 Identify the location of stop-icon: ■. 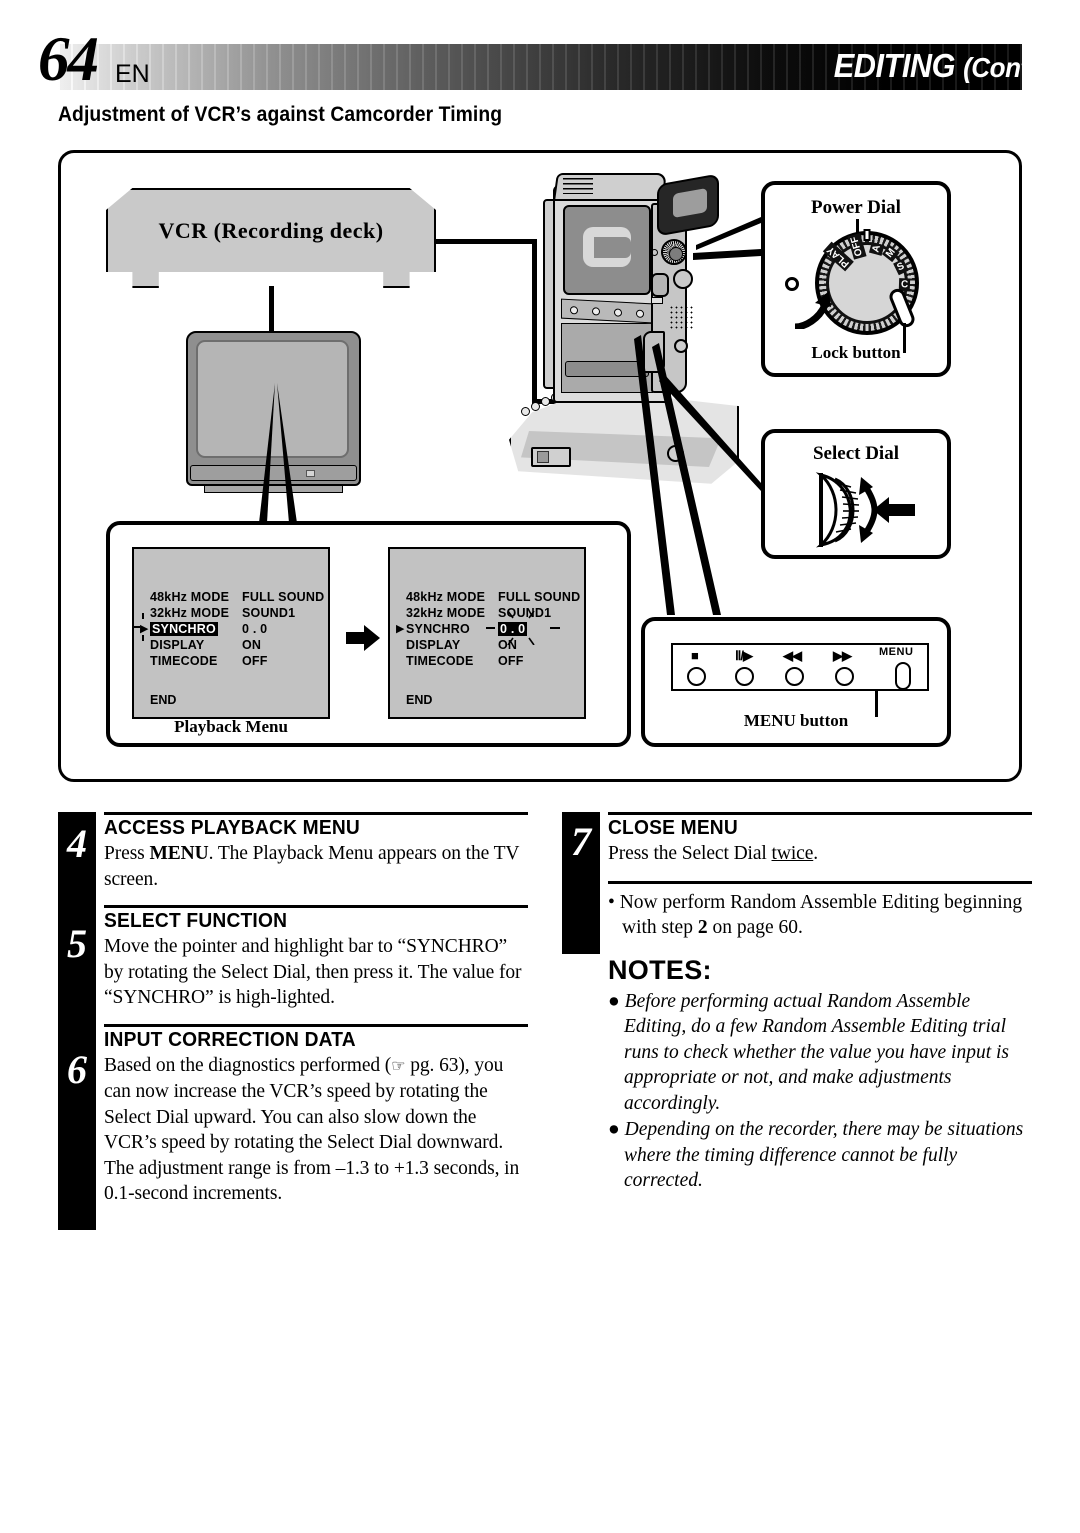
(695, 655).